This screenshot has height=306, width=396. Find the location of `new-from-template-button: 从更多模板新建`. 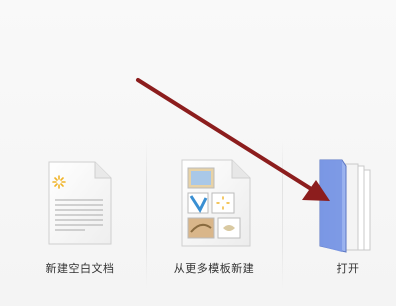

new-from-template-button: 从更多模板新建 is located at coordinates (214, 225).